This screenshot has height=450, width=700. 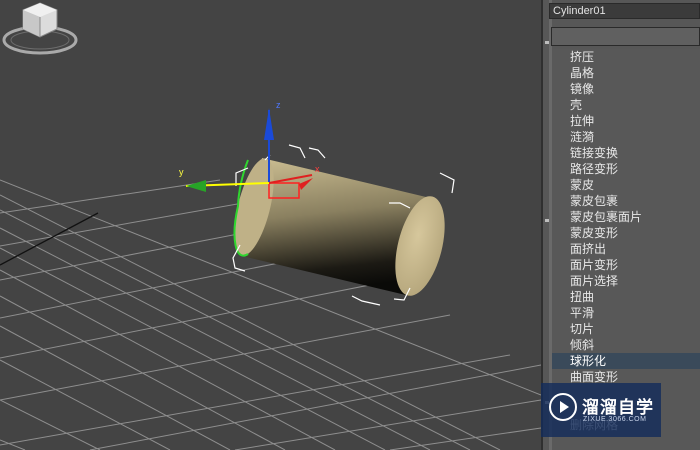 I want to click on modifier-list-item: 壳, so click(x=626, y=105).